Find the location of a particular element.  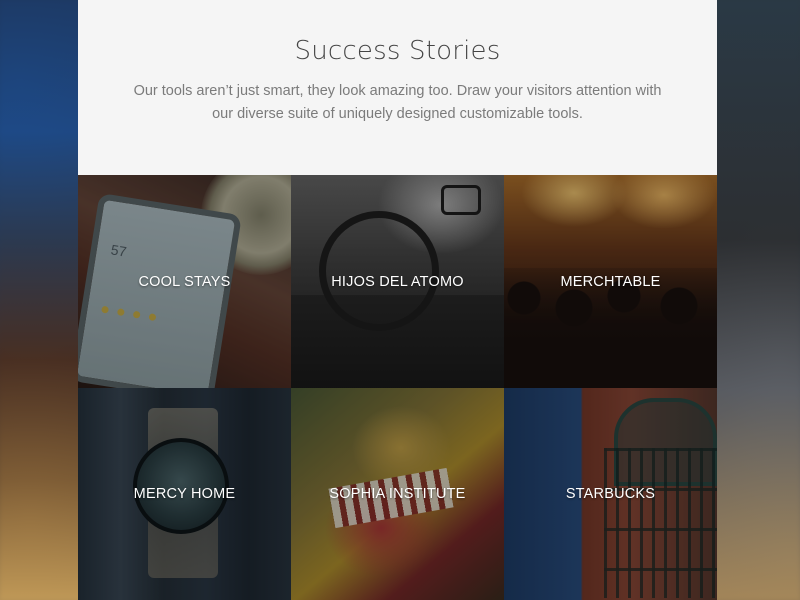

tile-label: SOPHIA INSTITUTE is located at coordinates (397, 494).